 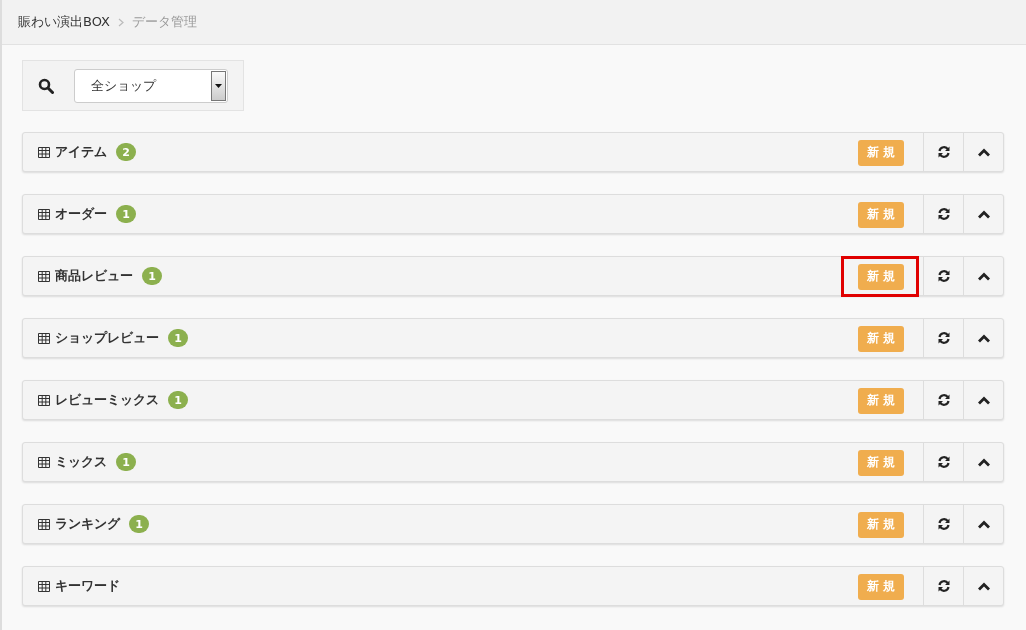 What do you see at coordinates (218, 85) in the screenshot?
I see `caret-icon` at bounding box center [218, 85].